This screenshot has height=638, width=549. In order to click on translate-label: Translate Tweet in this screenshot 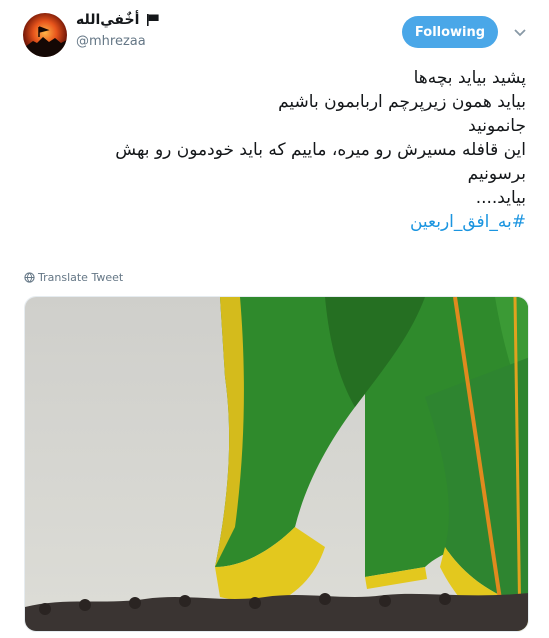, I will do `click(81, 277)`.